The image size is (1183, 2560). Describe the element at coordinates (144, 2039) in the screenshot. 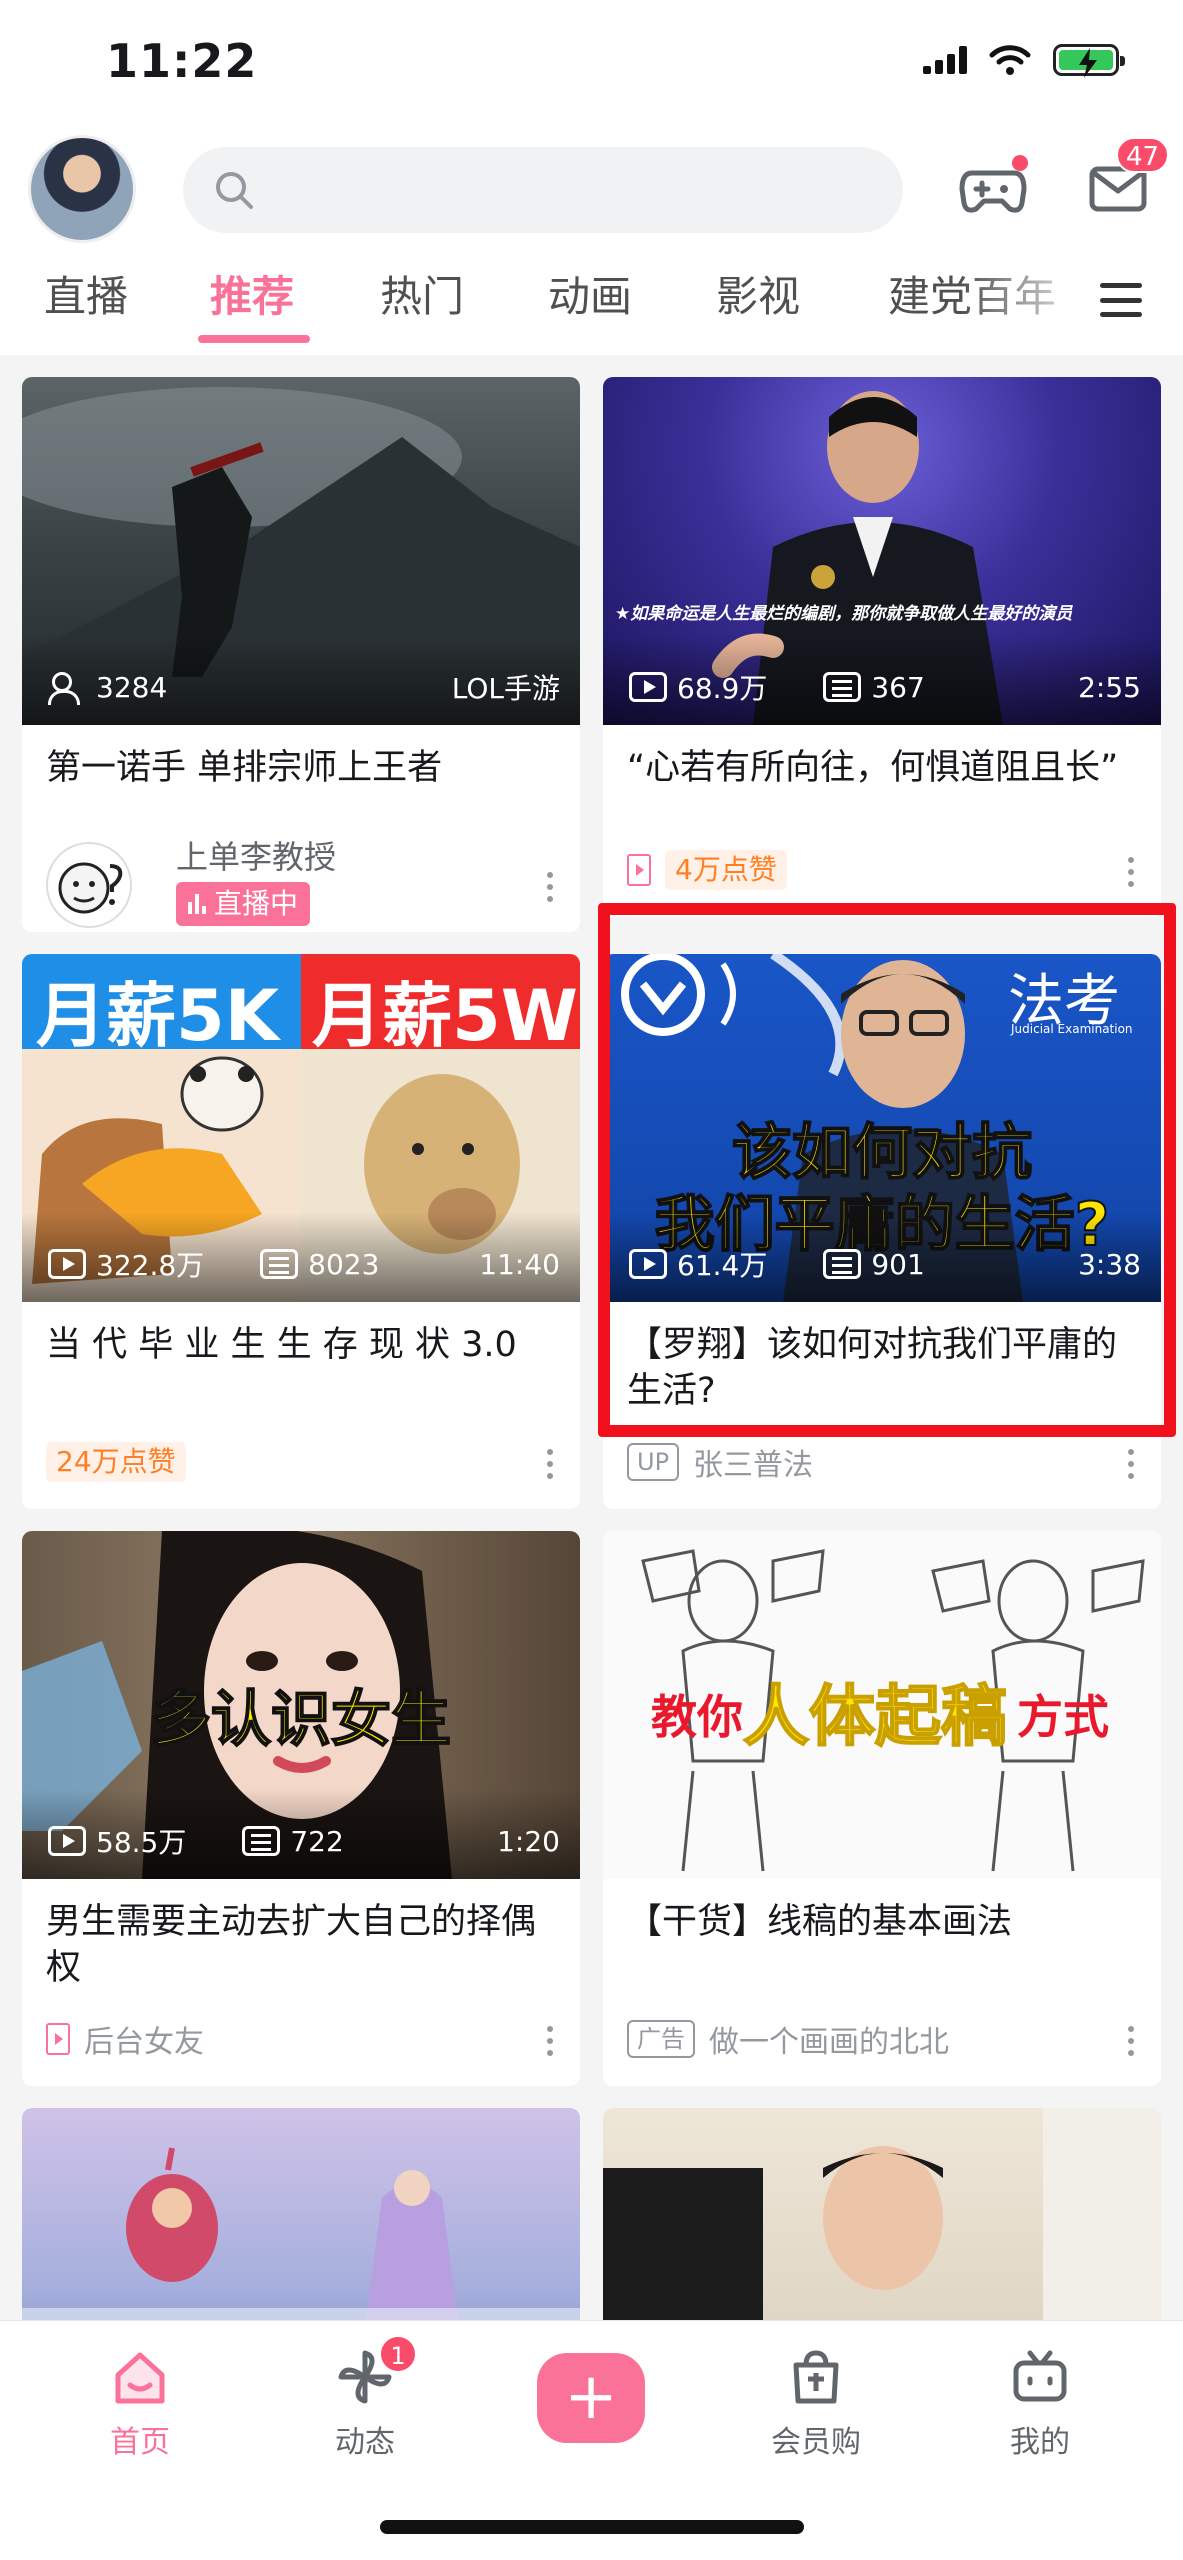

I see `author-name: 后台女友` at that location.